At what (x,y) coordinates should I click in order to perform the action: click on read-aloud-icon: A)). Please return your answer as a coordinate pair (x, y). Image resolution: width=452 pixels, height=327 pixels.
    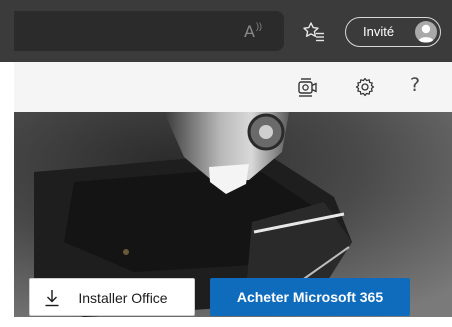
    Looking at the image, I should click on (255, 32).